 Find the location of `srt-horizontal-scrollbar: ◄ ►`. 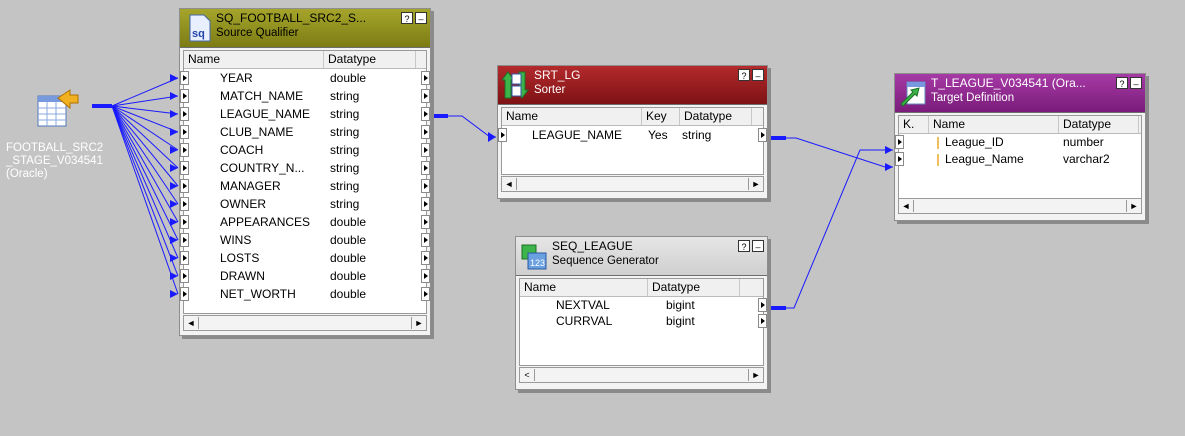

srt-horizontal-scrollbar: ◄ ► is located at coordinates (632, 184).